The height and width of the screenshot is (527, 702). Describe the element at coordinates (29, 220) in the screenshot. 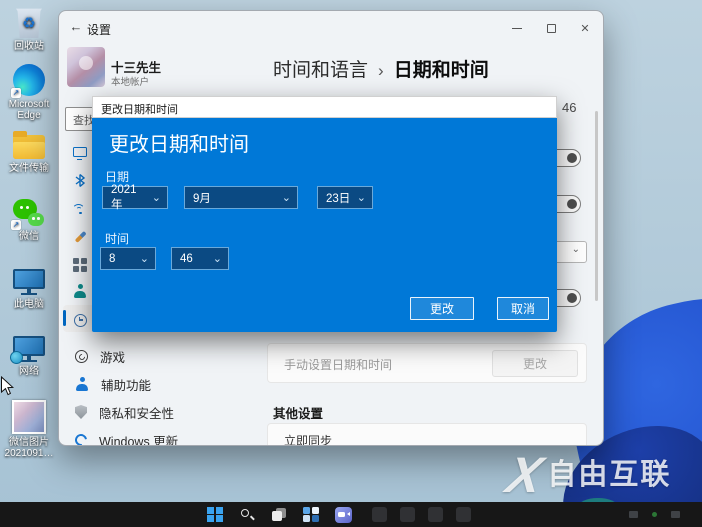

I see `desktop-icon-wechat: ↗ 微信` at that location.